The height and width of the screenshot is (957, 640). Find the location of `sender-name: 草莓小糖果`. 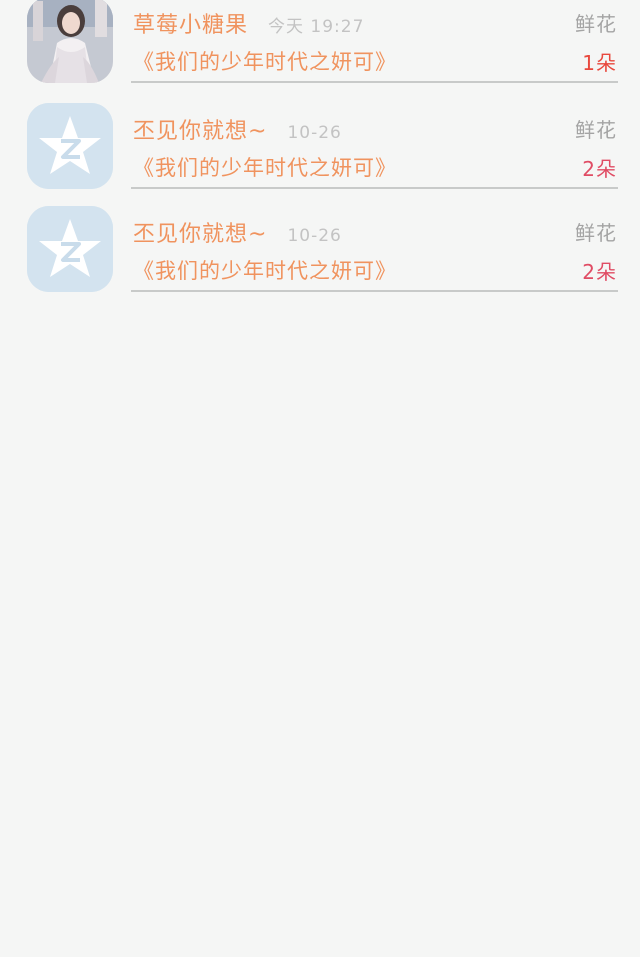

sender-name: 草莓小糖果 is located at coordinates (190, 23).